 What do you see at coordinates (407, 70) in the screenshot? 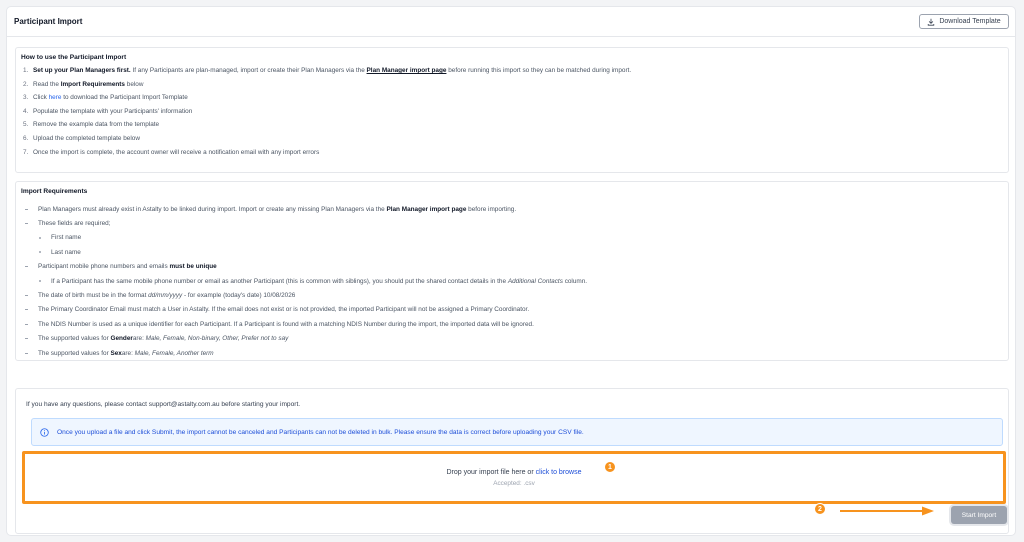
I see `plan-manager-import-link: Plan Manager import page` at bounding box center [407, 70].